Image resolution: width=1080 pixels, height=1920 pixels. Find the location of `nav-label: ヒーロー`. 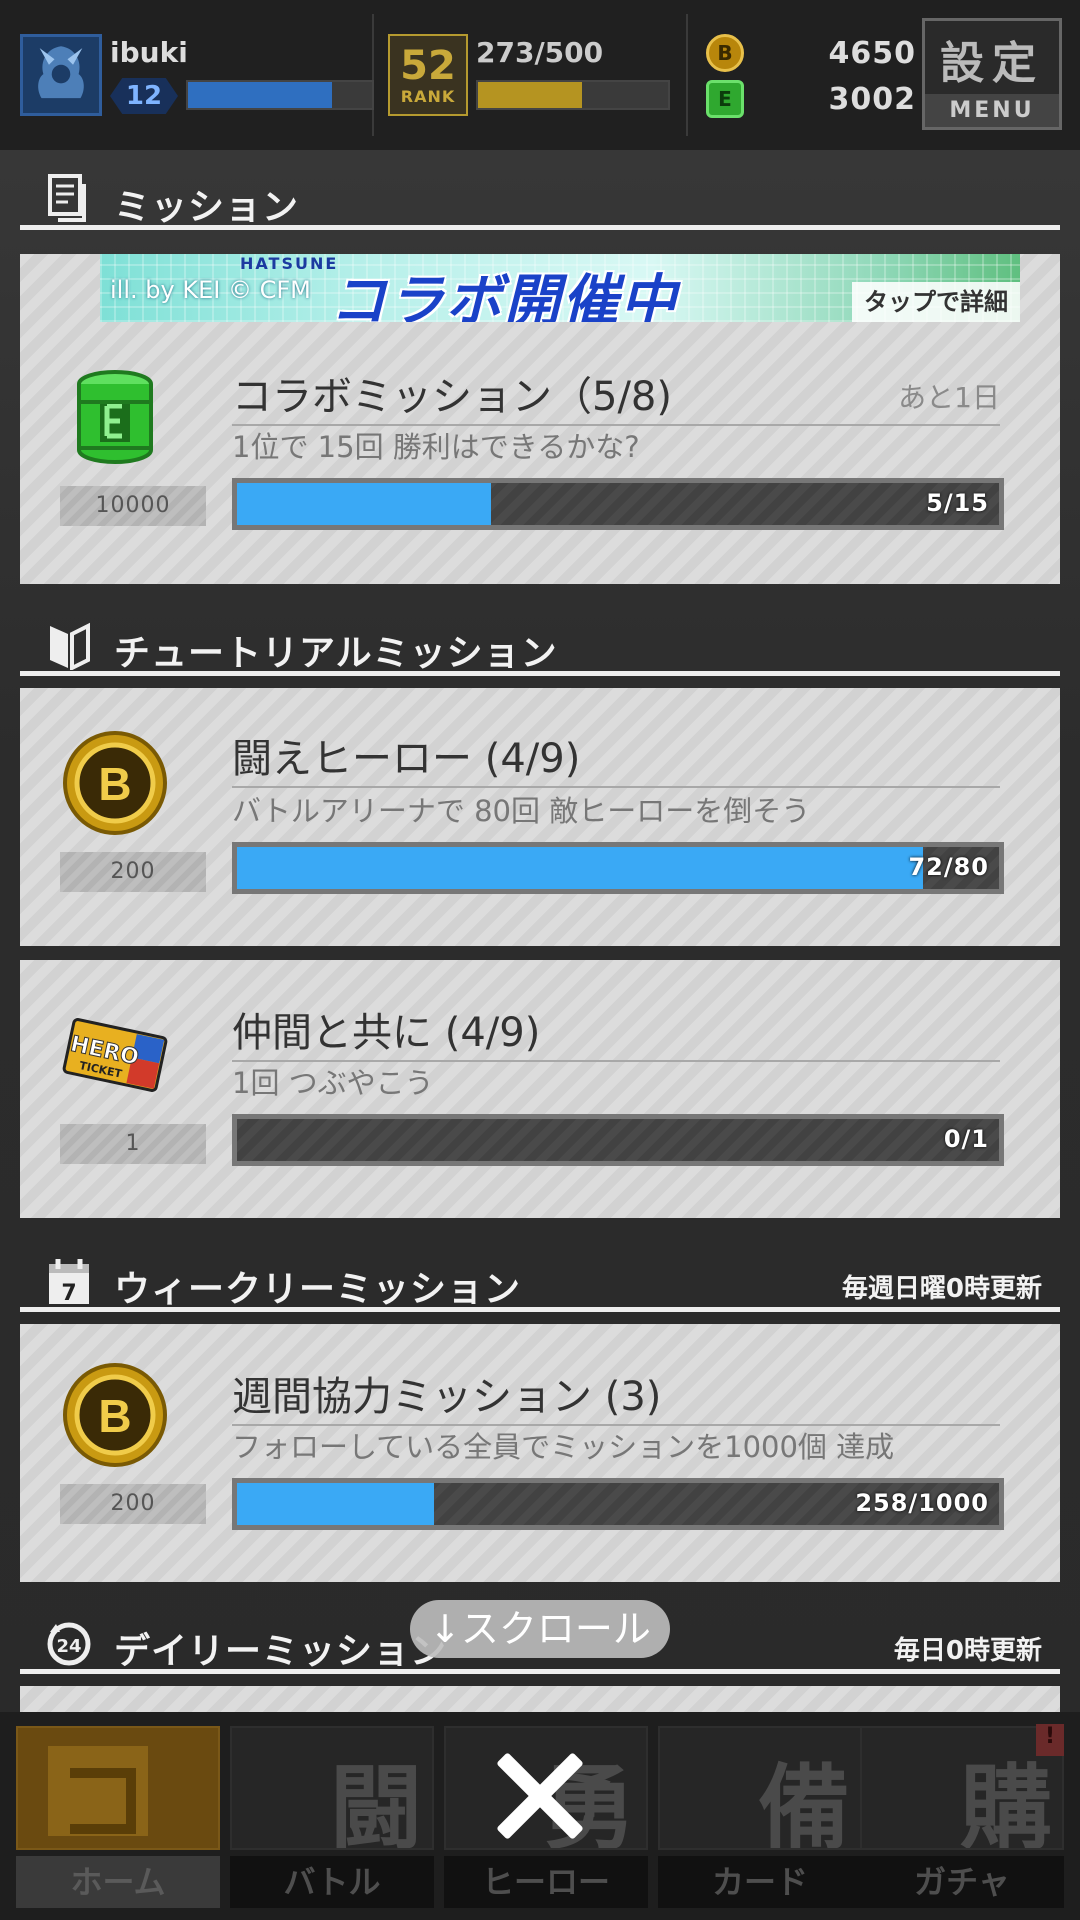

nav-label: ヒーロー is located at coordinates (546, 1882).